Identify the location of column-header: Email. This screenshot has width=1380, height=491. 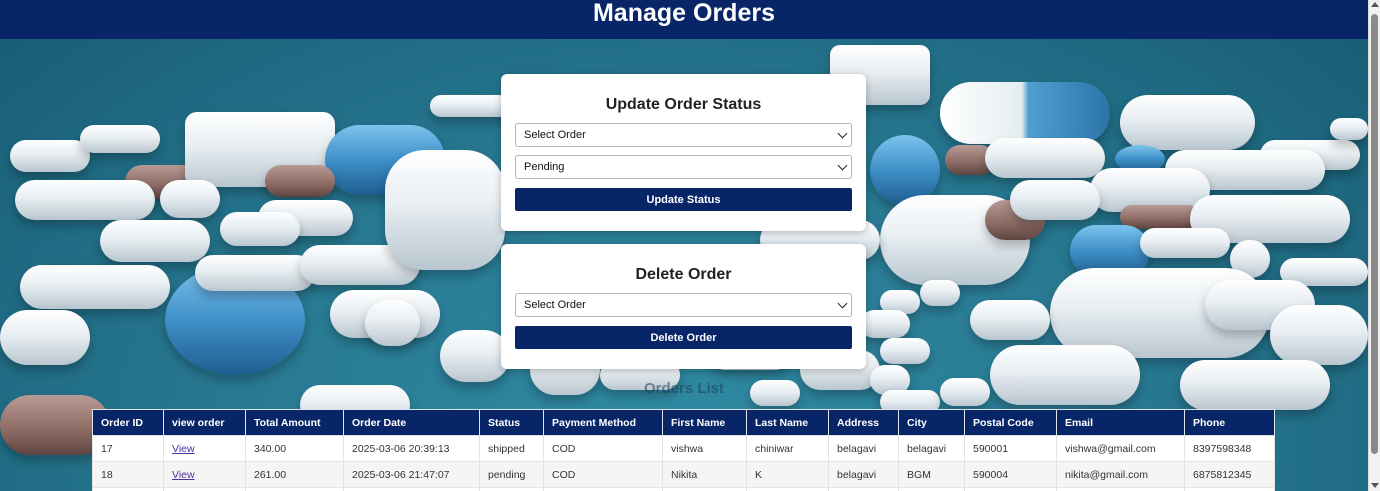
(1120, 422).